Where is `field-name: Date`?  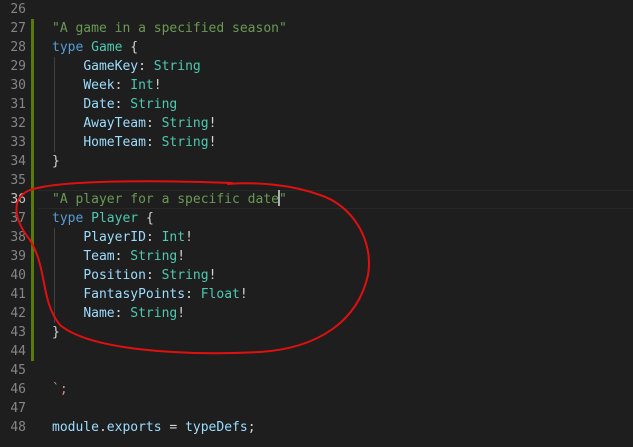
field-name: Date is located at coordinates (99, 104).